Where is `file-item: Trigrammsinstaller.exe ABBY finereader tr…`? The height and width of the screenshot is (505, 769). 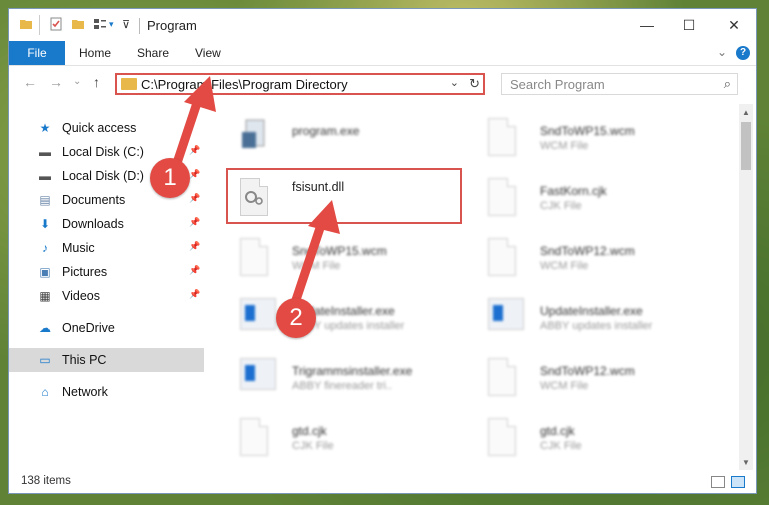
file-item: Trigrammsinstaller.exe ABBY finereader tr… is located at coordinates (340, 378).